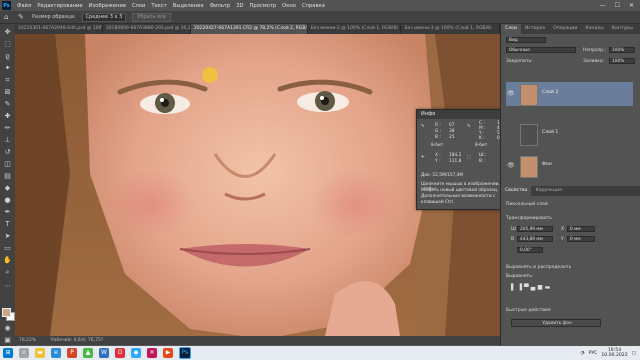 Image resolution: width=640 pixels, height=360 pixels. What do you see at coordinates (40, 353) in the screenshot?
I see `file-explorer-icon: ▬` at bounding box center [40, 353].